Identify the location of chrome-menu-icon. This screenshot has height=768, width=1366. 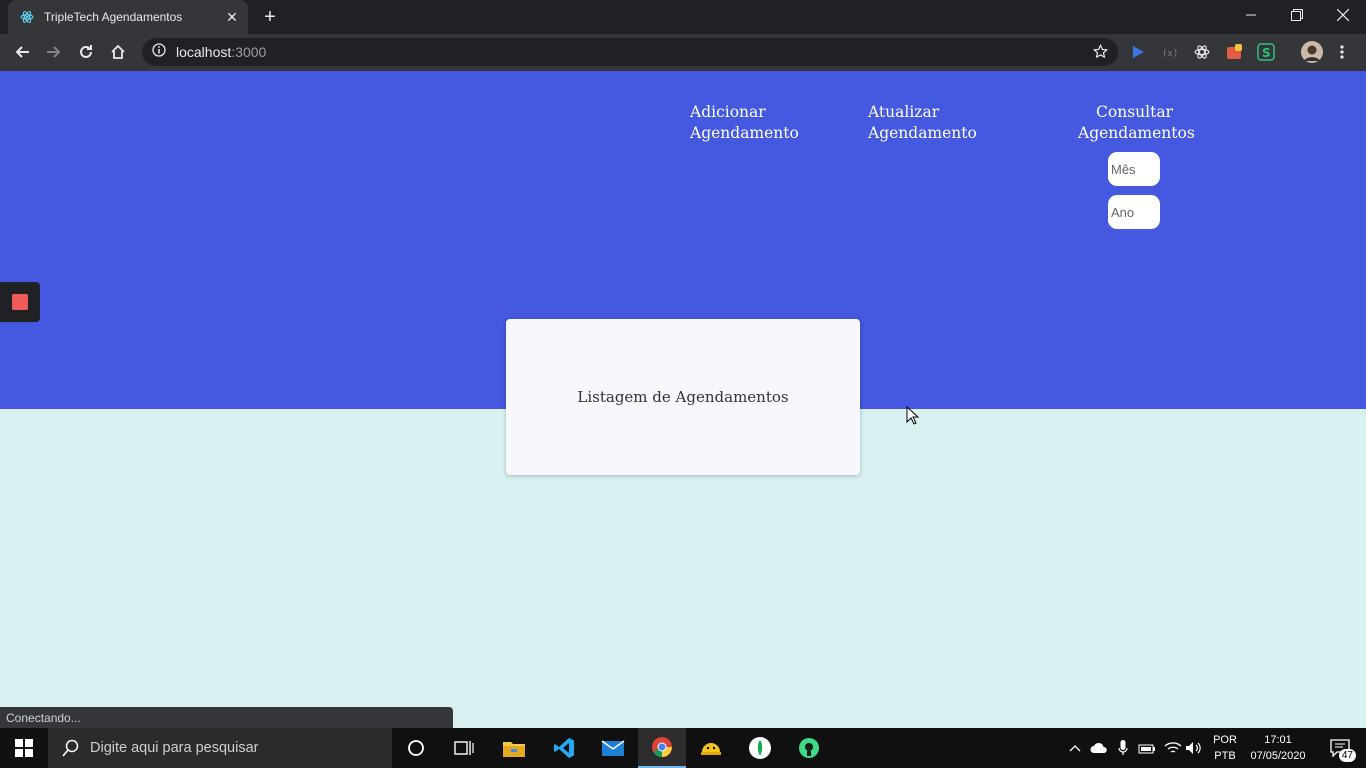
(1342, 52).